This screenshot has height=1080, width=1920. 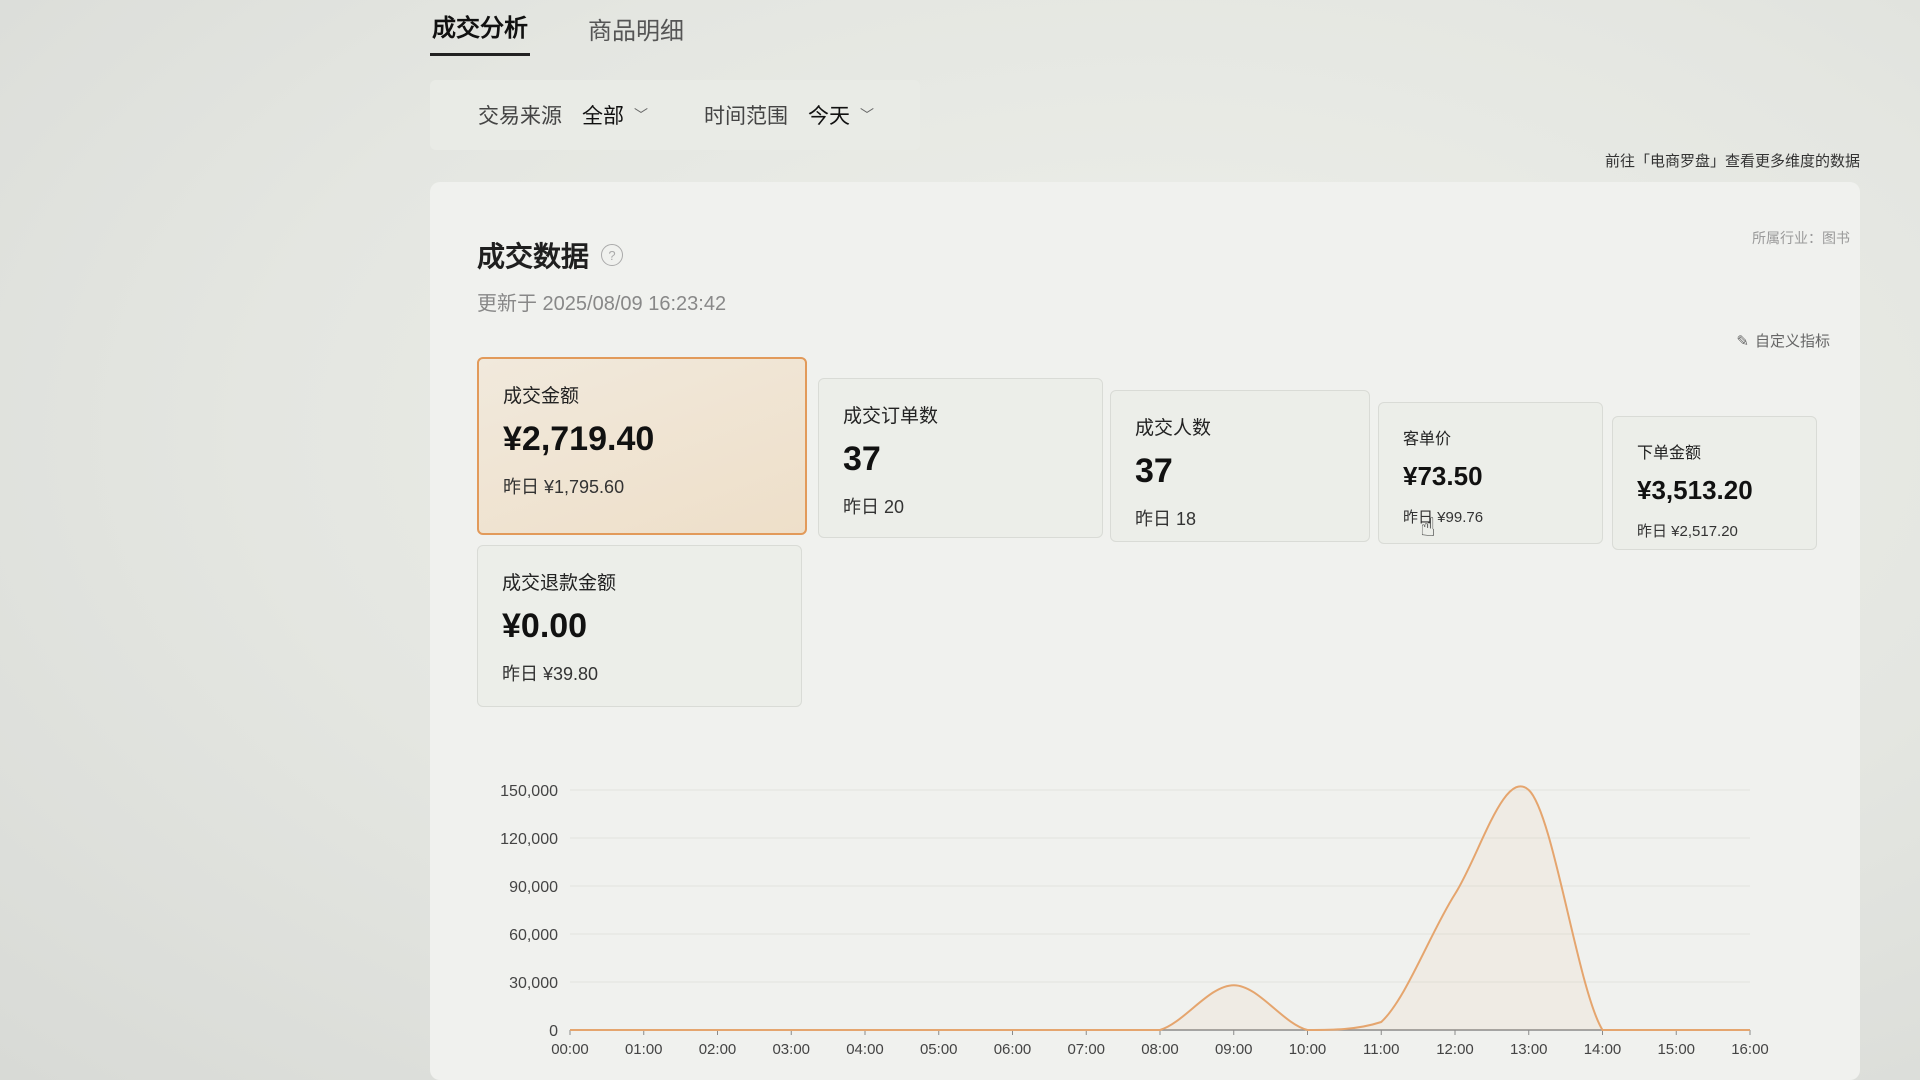 I want to click on industry-label: 所属行业：图书, so click(x=1801, y=238).